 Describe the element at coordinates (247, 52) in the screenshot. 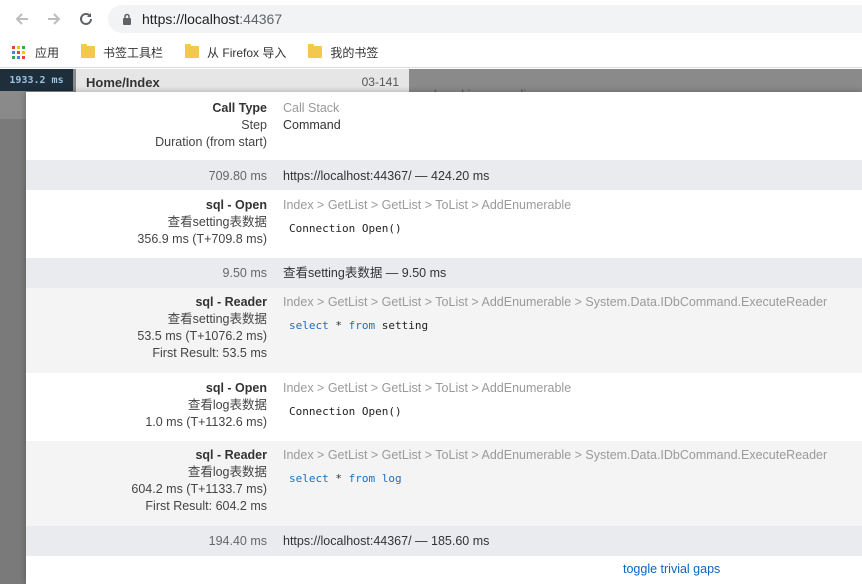

I see `bookmark-label: 从 Firefox 导入` at that location.